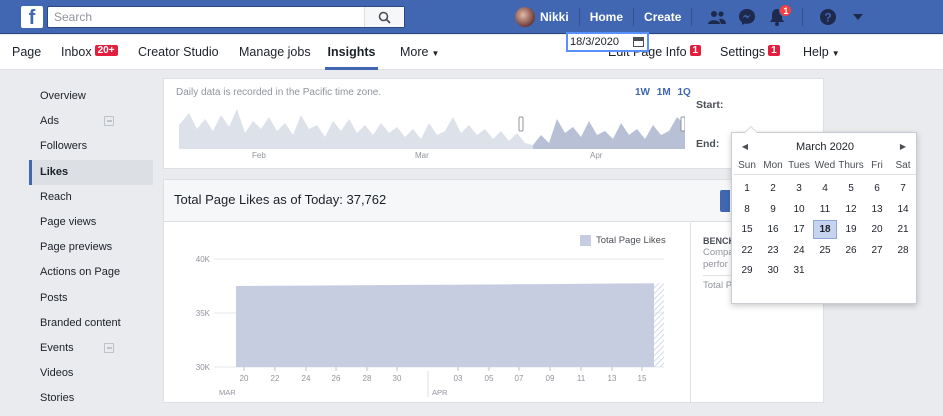 The height and width of the screenshot is (416, 943). Describe the element at coordinates (750, 52) in the screenshot. I see `tab-settings: Settings 1` at that location.